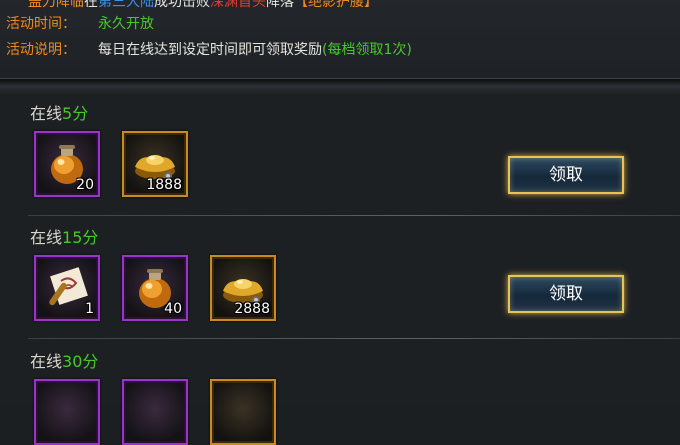  What do you see at coordinates (164, 185) in the screenshot?
I see `item-count: 1888` at bounding box center [164, 185].